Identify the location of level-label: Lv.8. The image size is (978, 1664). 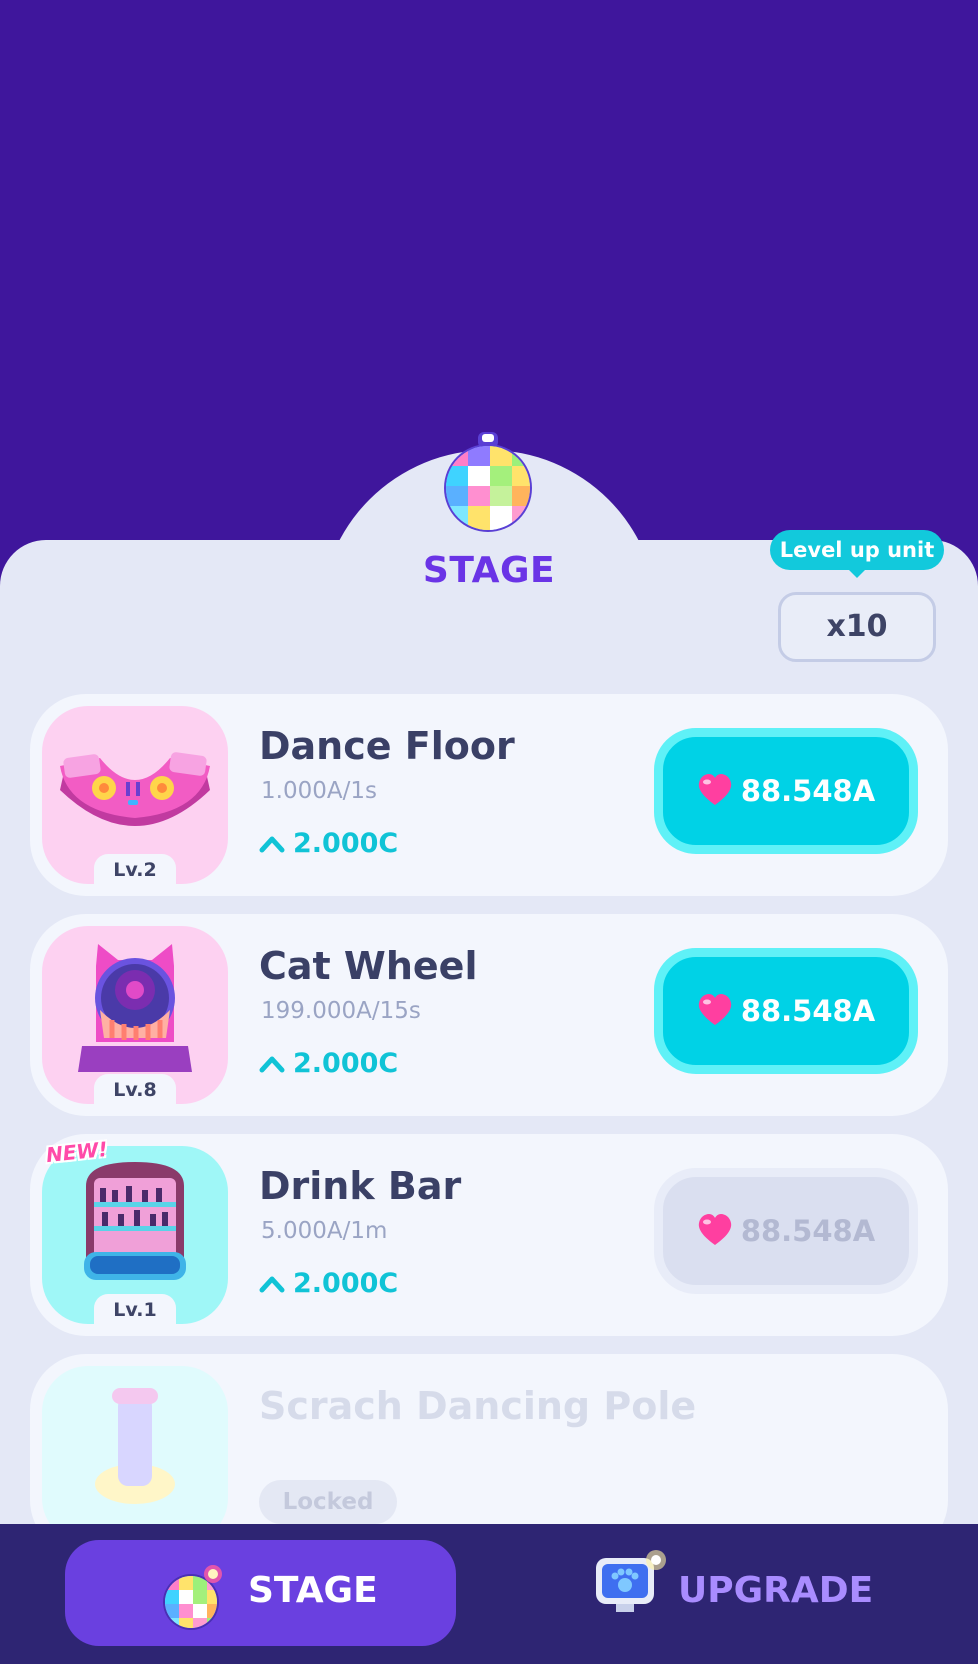
(135, 1089).